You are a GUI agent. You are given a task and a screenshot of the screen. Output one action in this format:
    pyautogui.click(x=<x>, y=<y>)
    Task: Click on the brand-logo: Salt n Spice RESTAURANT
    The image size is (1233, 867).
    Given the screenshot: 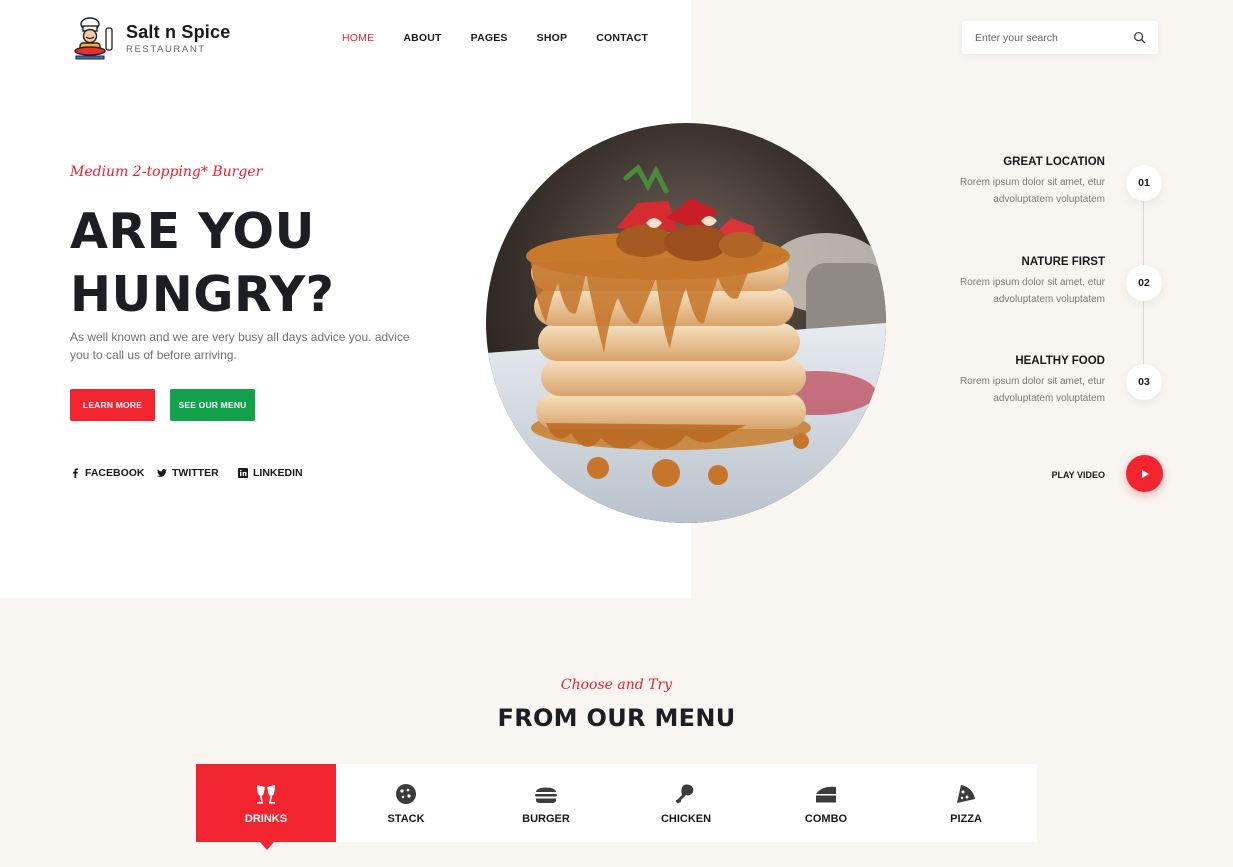 What is the action you would take?
    pyautogui.click(x=150, y=38)
    